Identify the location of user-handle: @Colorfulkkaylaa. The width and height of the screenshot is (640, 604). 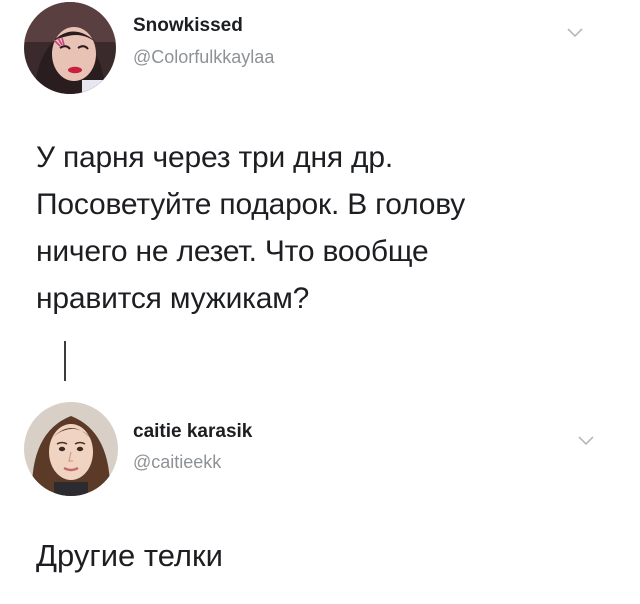
(203, 57).